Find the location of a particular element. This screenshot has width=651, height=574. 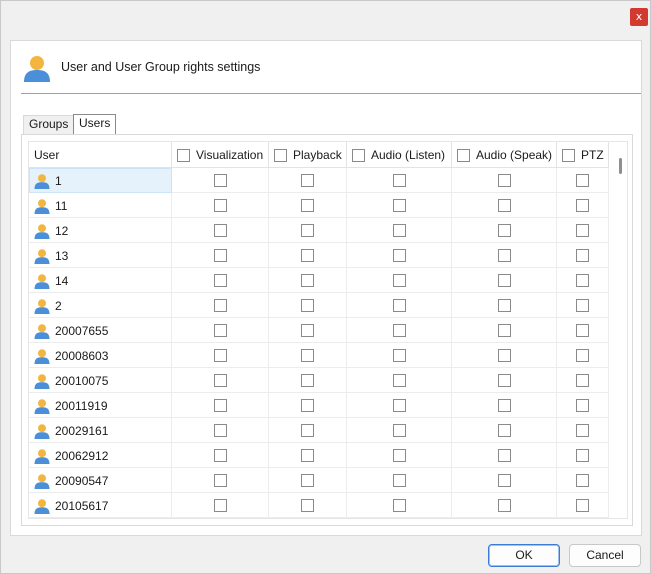

column-header-visualization: Visualization is located at coordinates (220, 155).